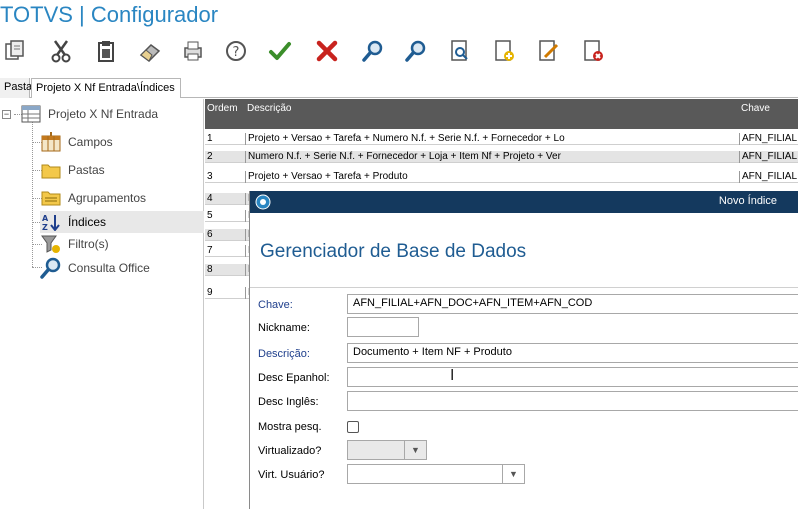 The height and width of the screenshot is (509, 798). Describe the element at coordinates (72, 170) in the screenshot. I see `tree-item-pastas: Pastas` at that location.